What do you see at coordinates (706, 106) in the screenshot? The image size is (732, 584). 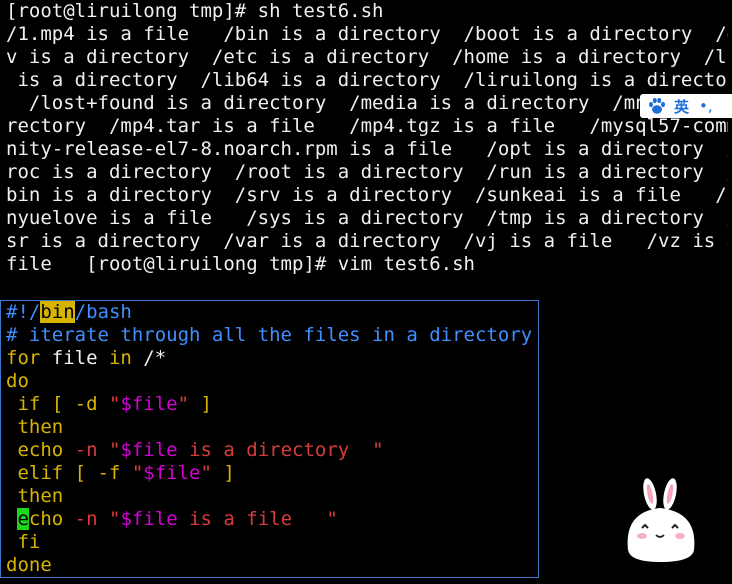 I see `ime-punctuation-toggle: •,` at bounding box center [706, 106].